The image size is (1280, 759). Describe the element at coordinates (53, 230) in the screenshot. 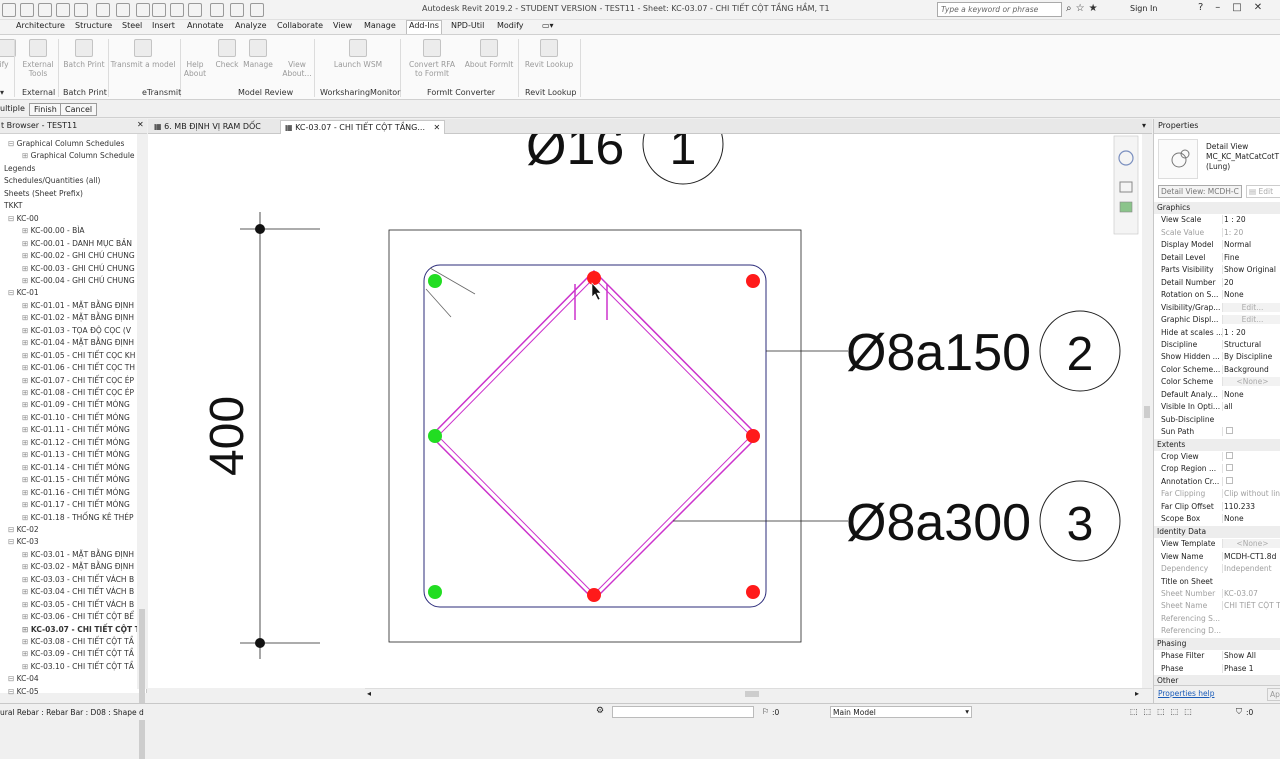

I see `browser-tree-item: ⊞ KC-00.00 - BÌA` at that location.